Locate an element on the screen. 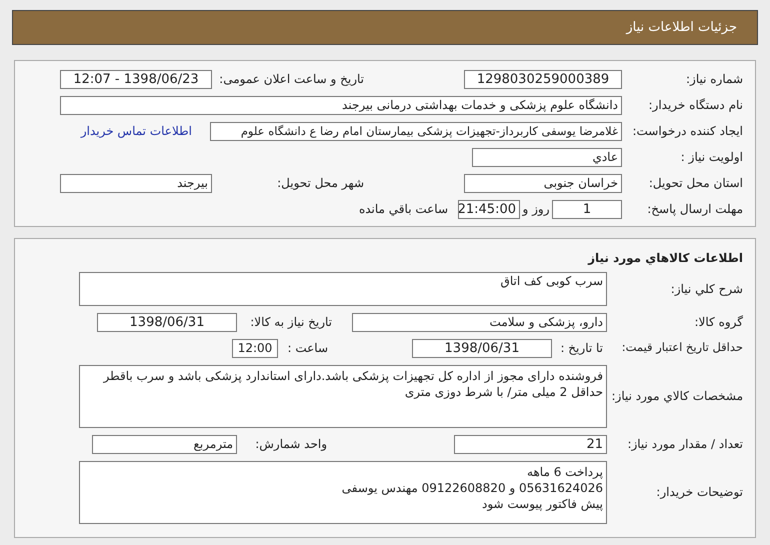  notes-line: پرداخت 6 ماهه is located at coordinates (564, 472).